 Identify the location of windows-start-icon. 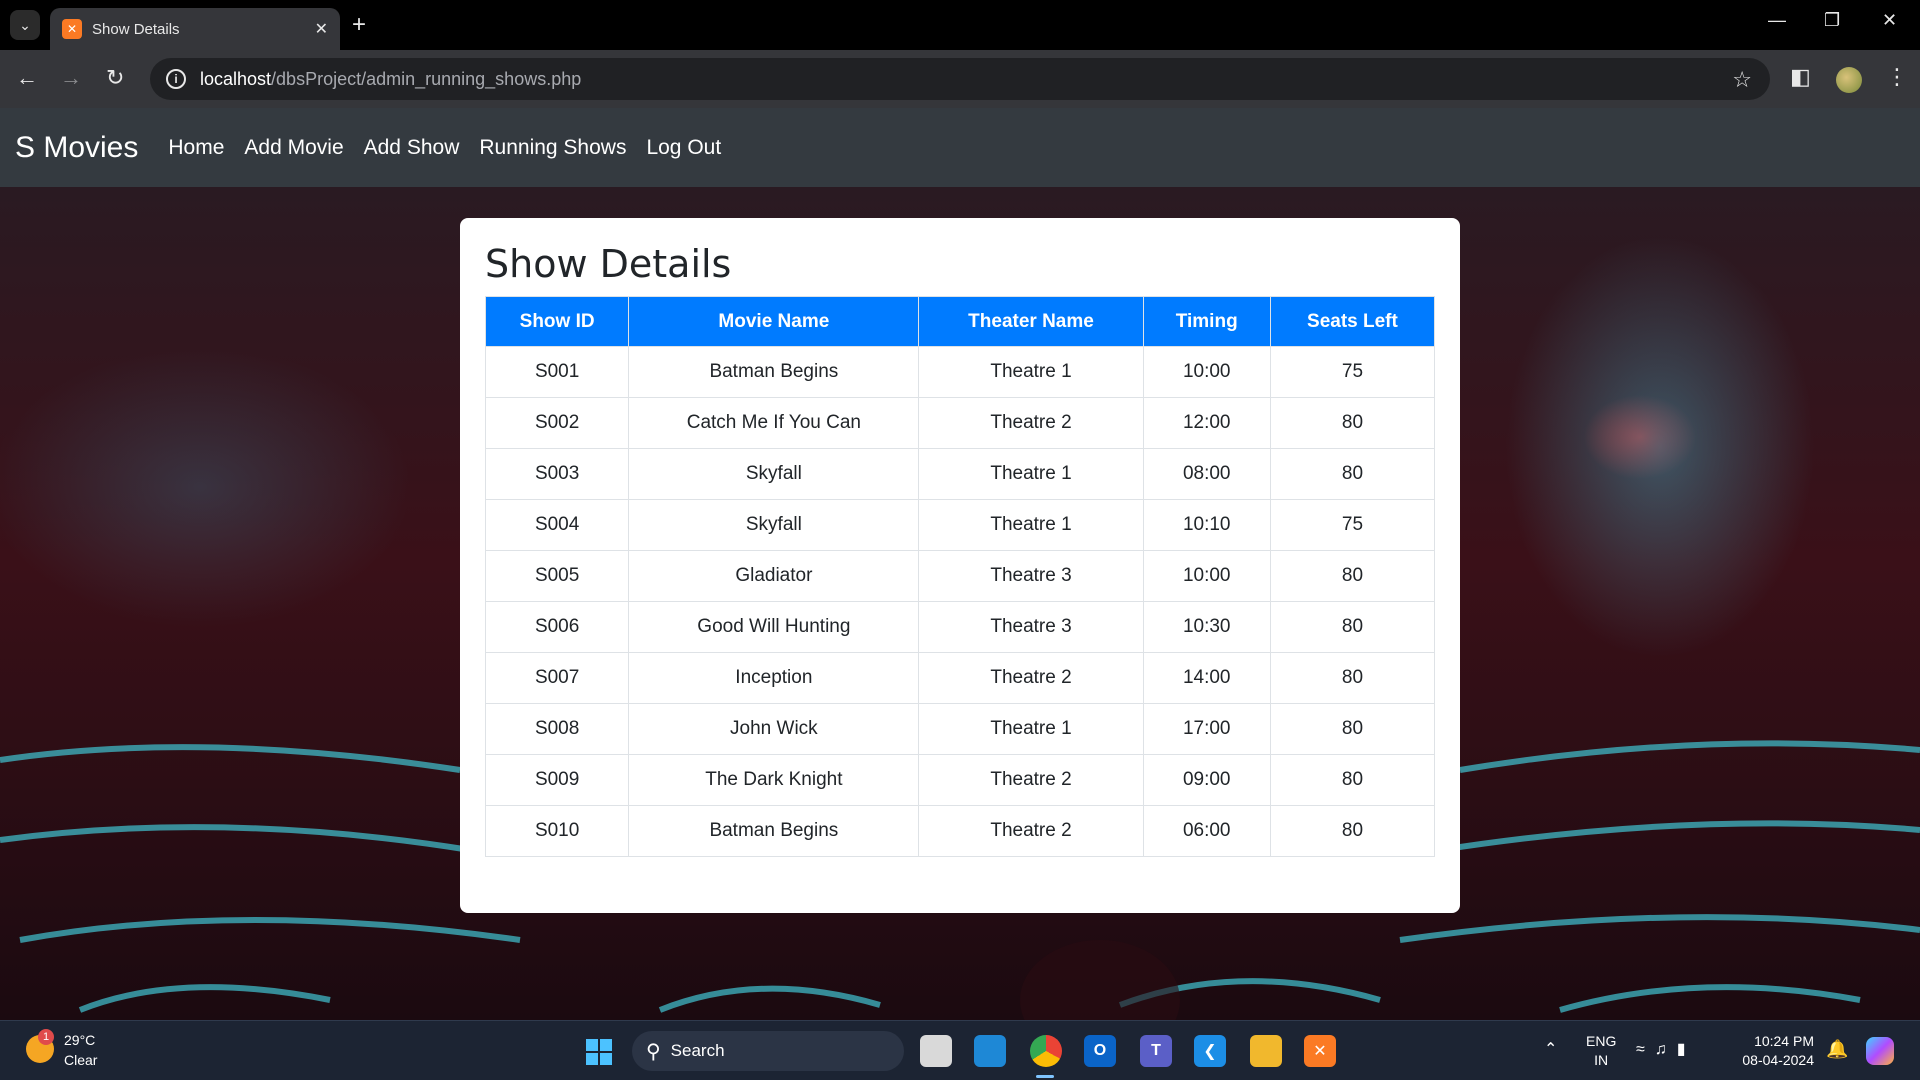
(599, 1052).